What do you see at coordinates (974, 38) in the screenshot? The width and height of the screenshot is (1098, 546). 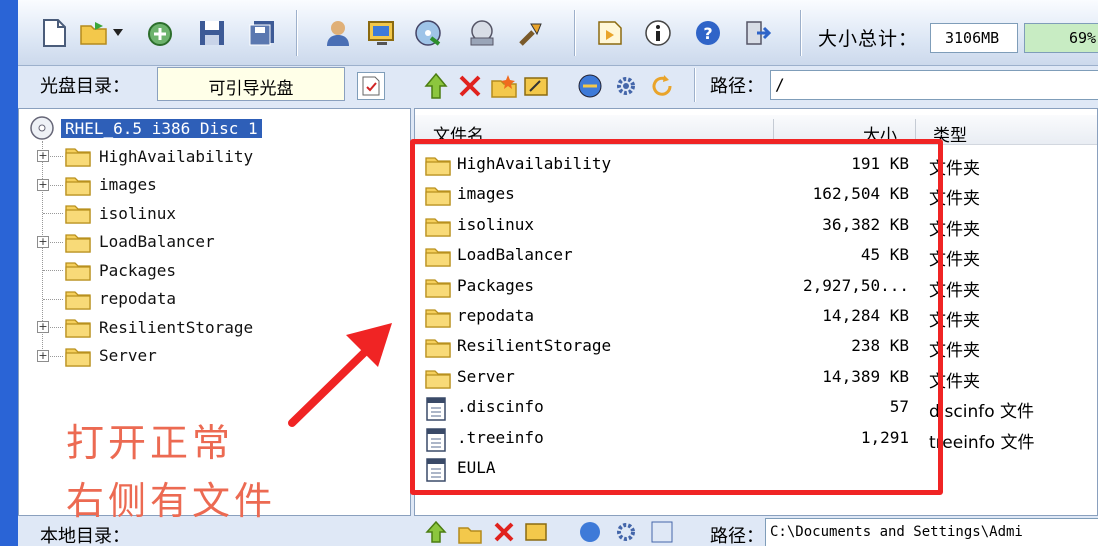 I see `size-total-value: 3106MB` at bounding box center [974, 38].